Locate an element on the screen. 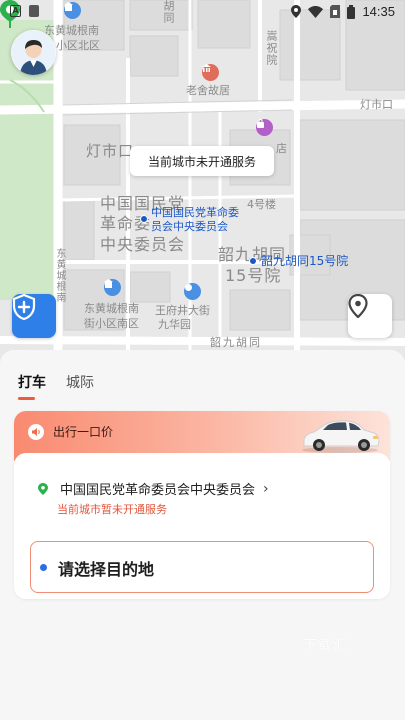 The image size is (405, 720). tab-intercity: 城际 is located at coordinates (80, 382).